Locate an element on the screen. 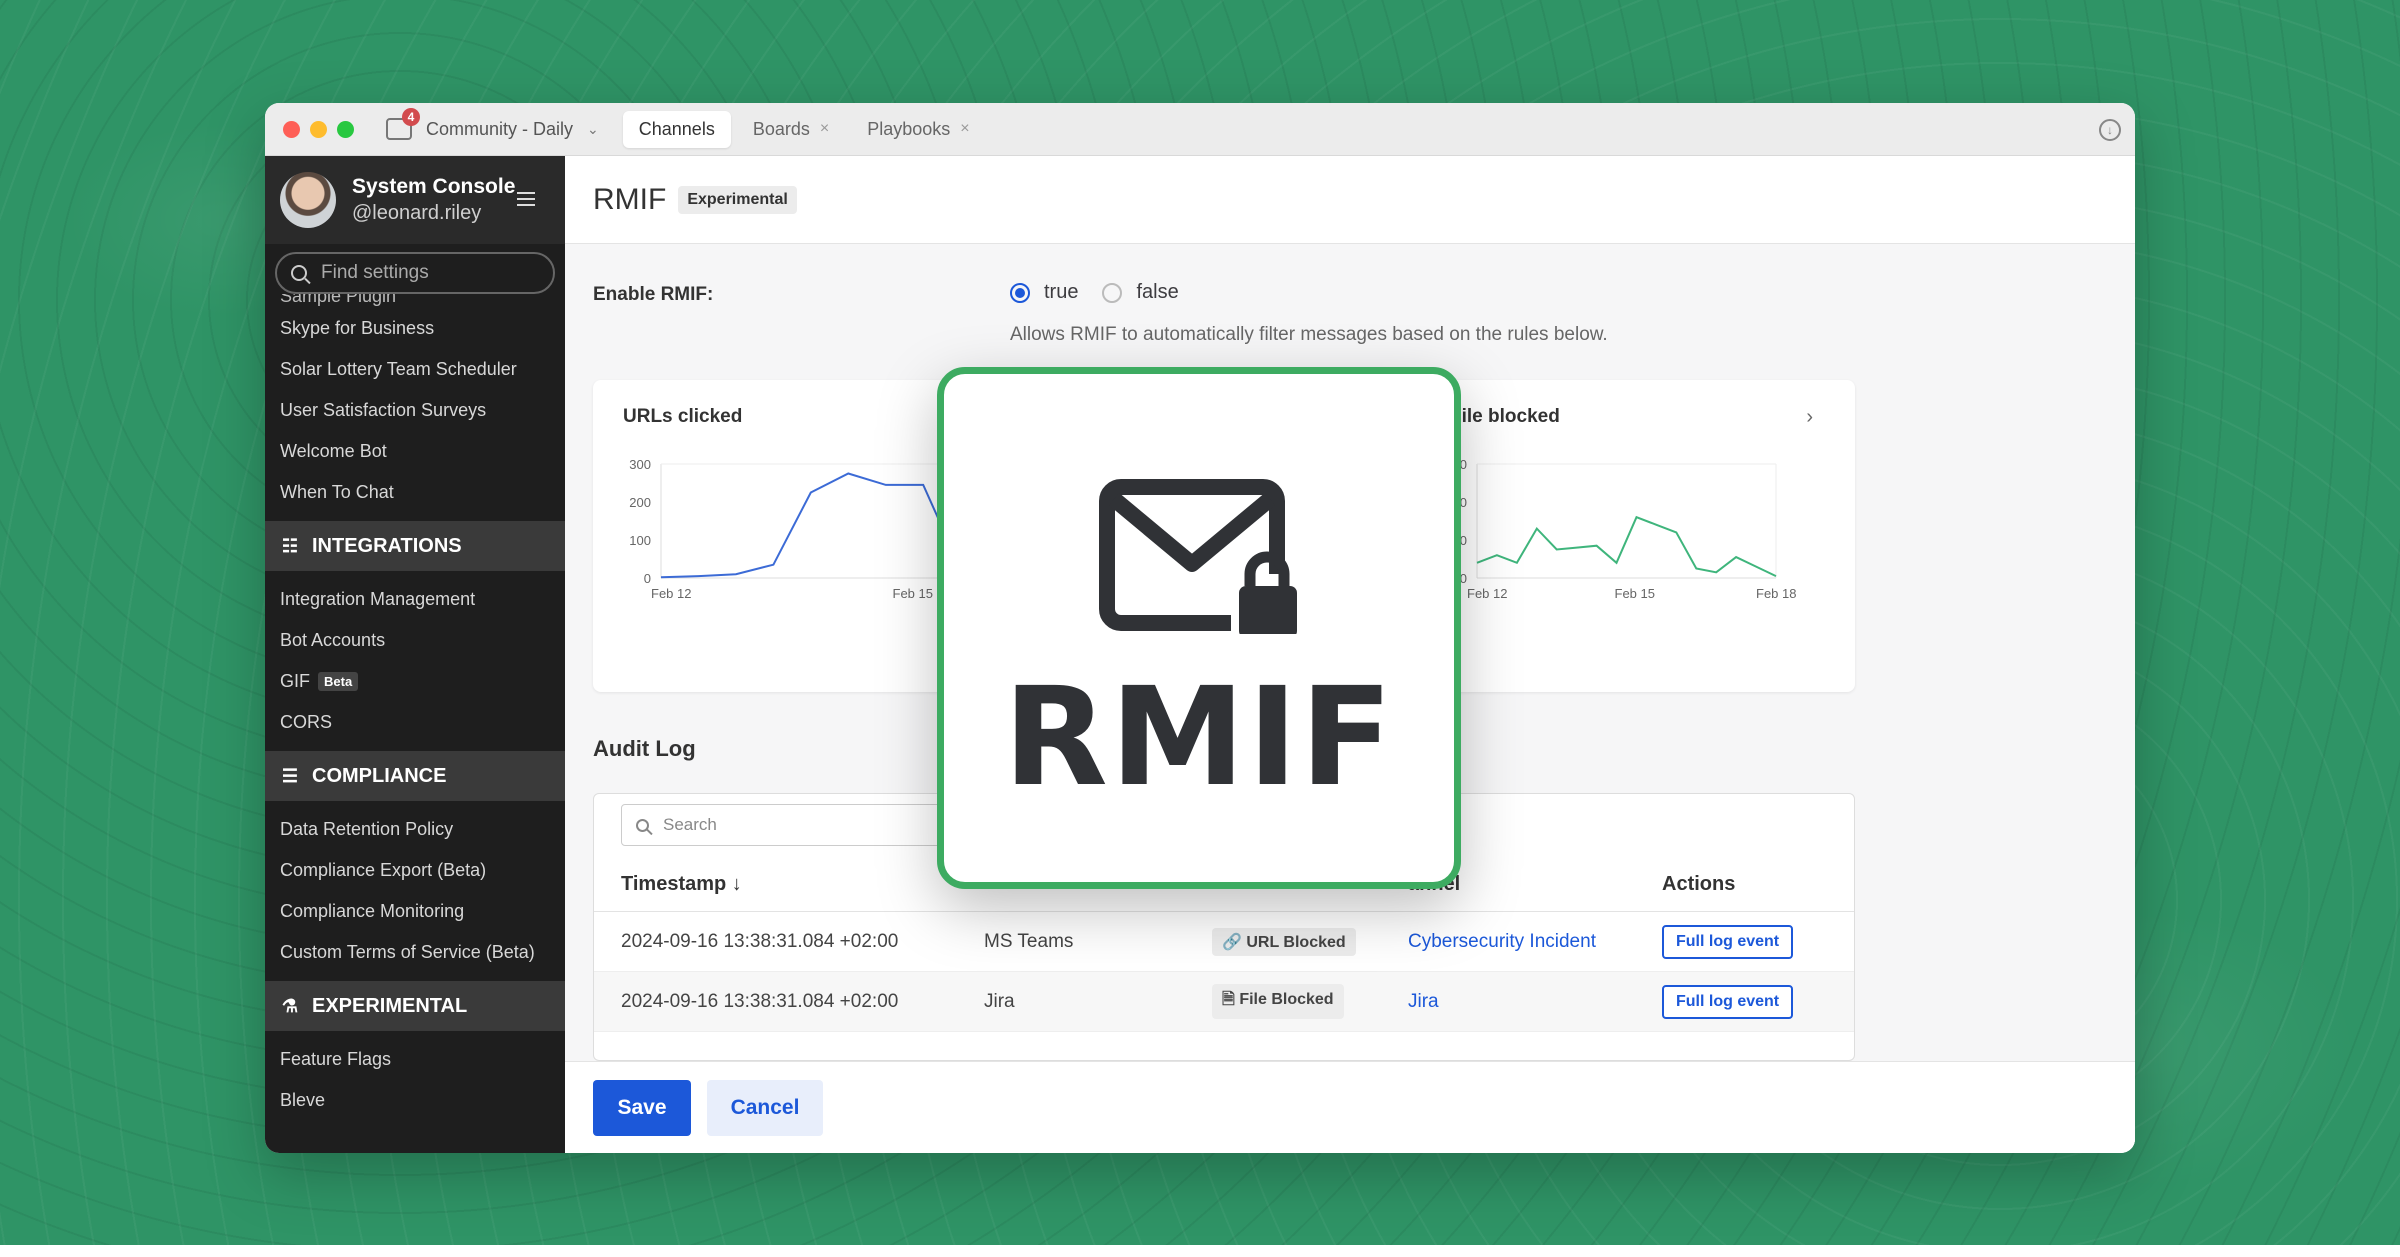 This screenshot has width=2400, height=1257. cancel-button: Cancel is located at coordinates (765, 1108).